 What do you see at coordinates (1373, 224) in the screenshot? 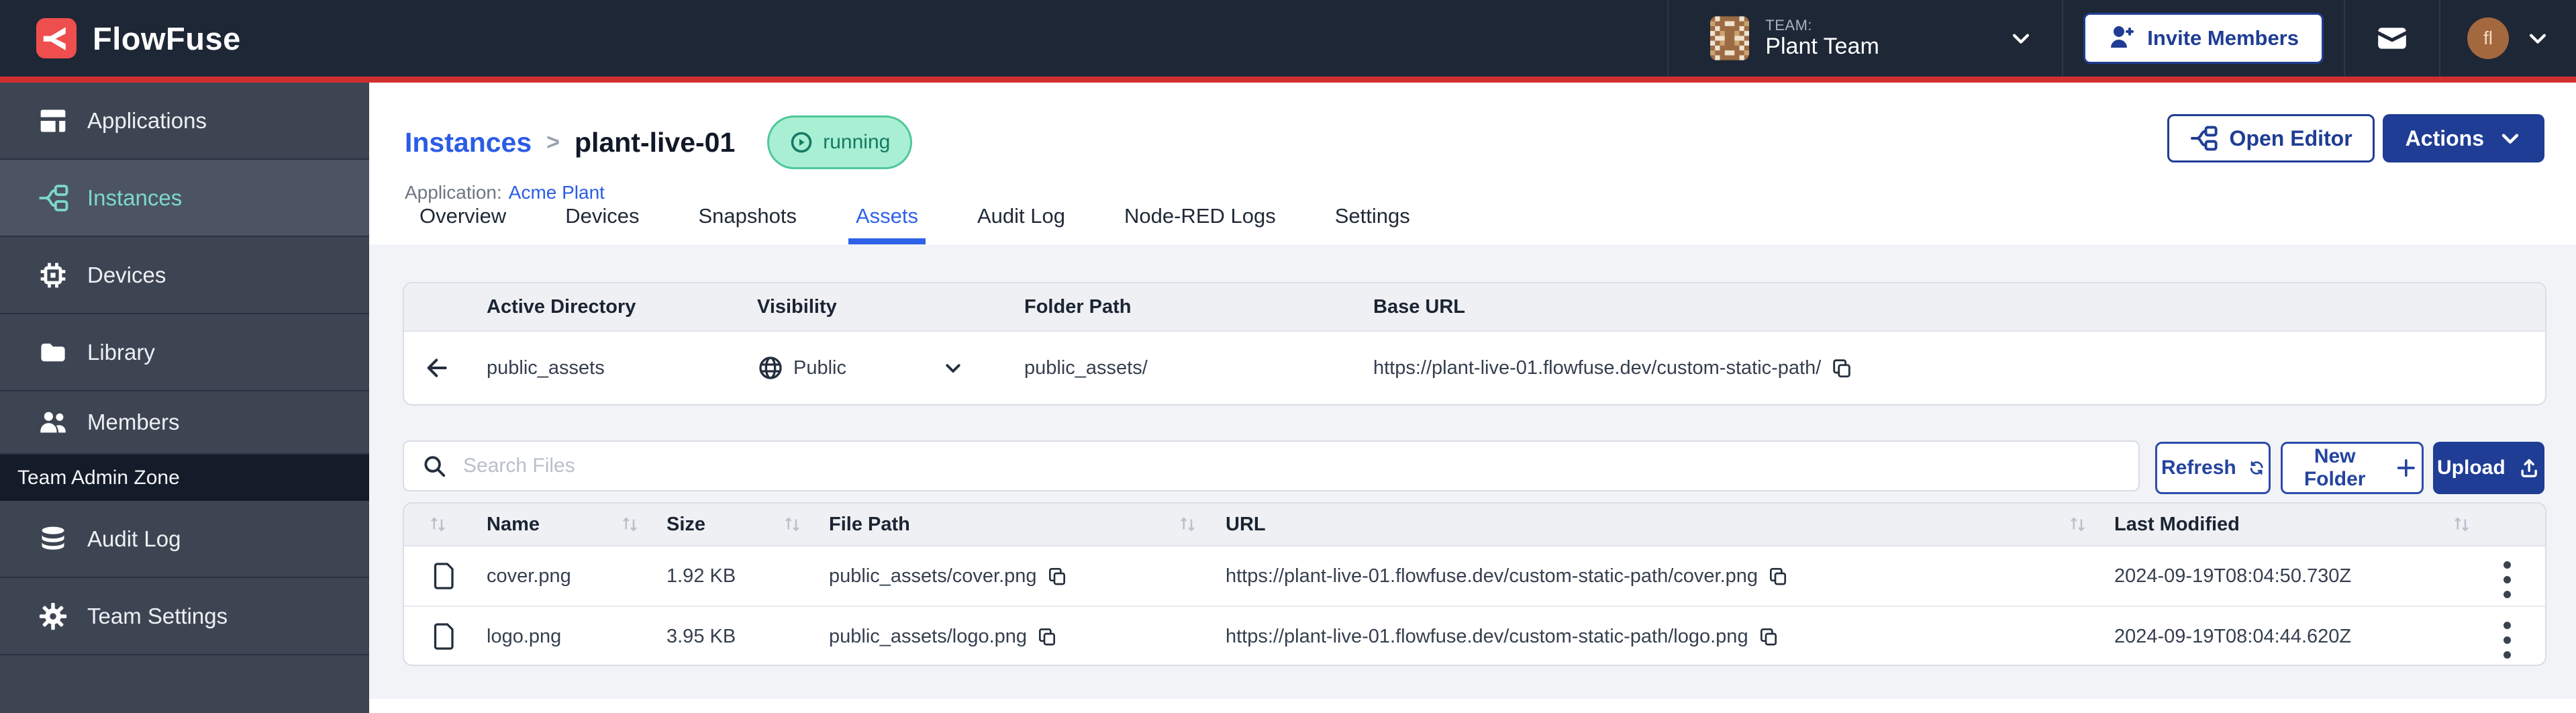
I see `tab-settings: Settings` at bounding box center [1373, 224].